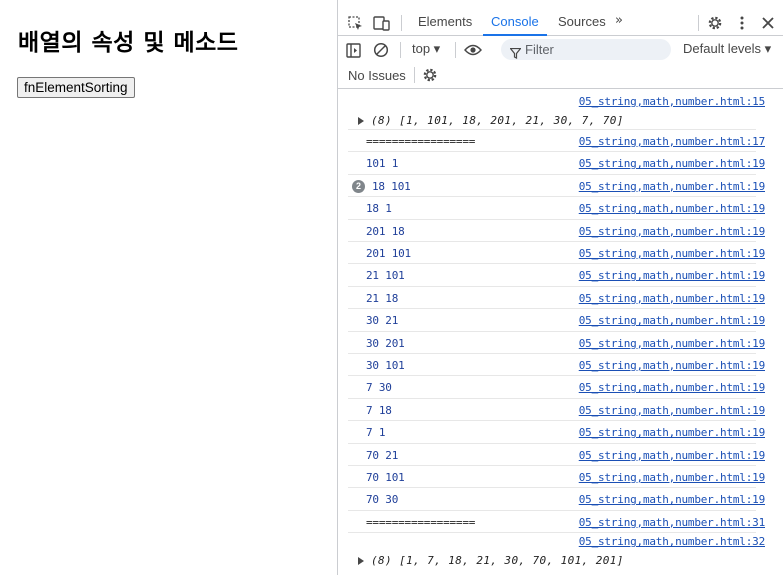 This screenshot has height=575, width=783. I want to click on log-text: 30 21, so click(382, 321).